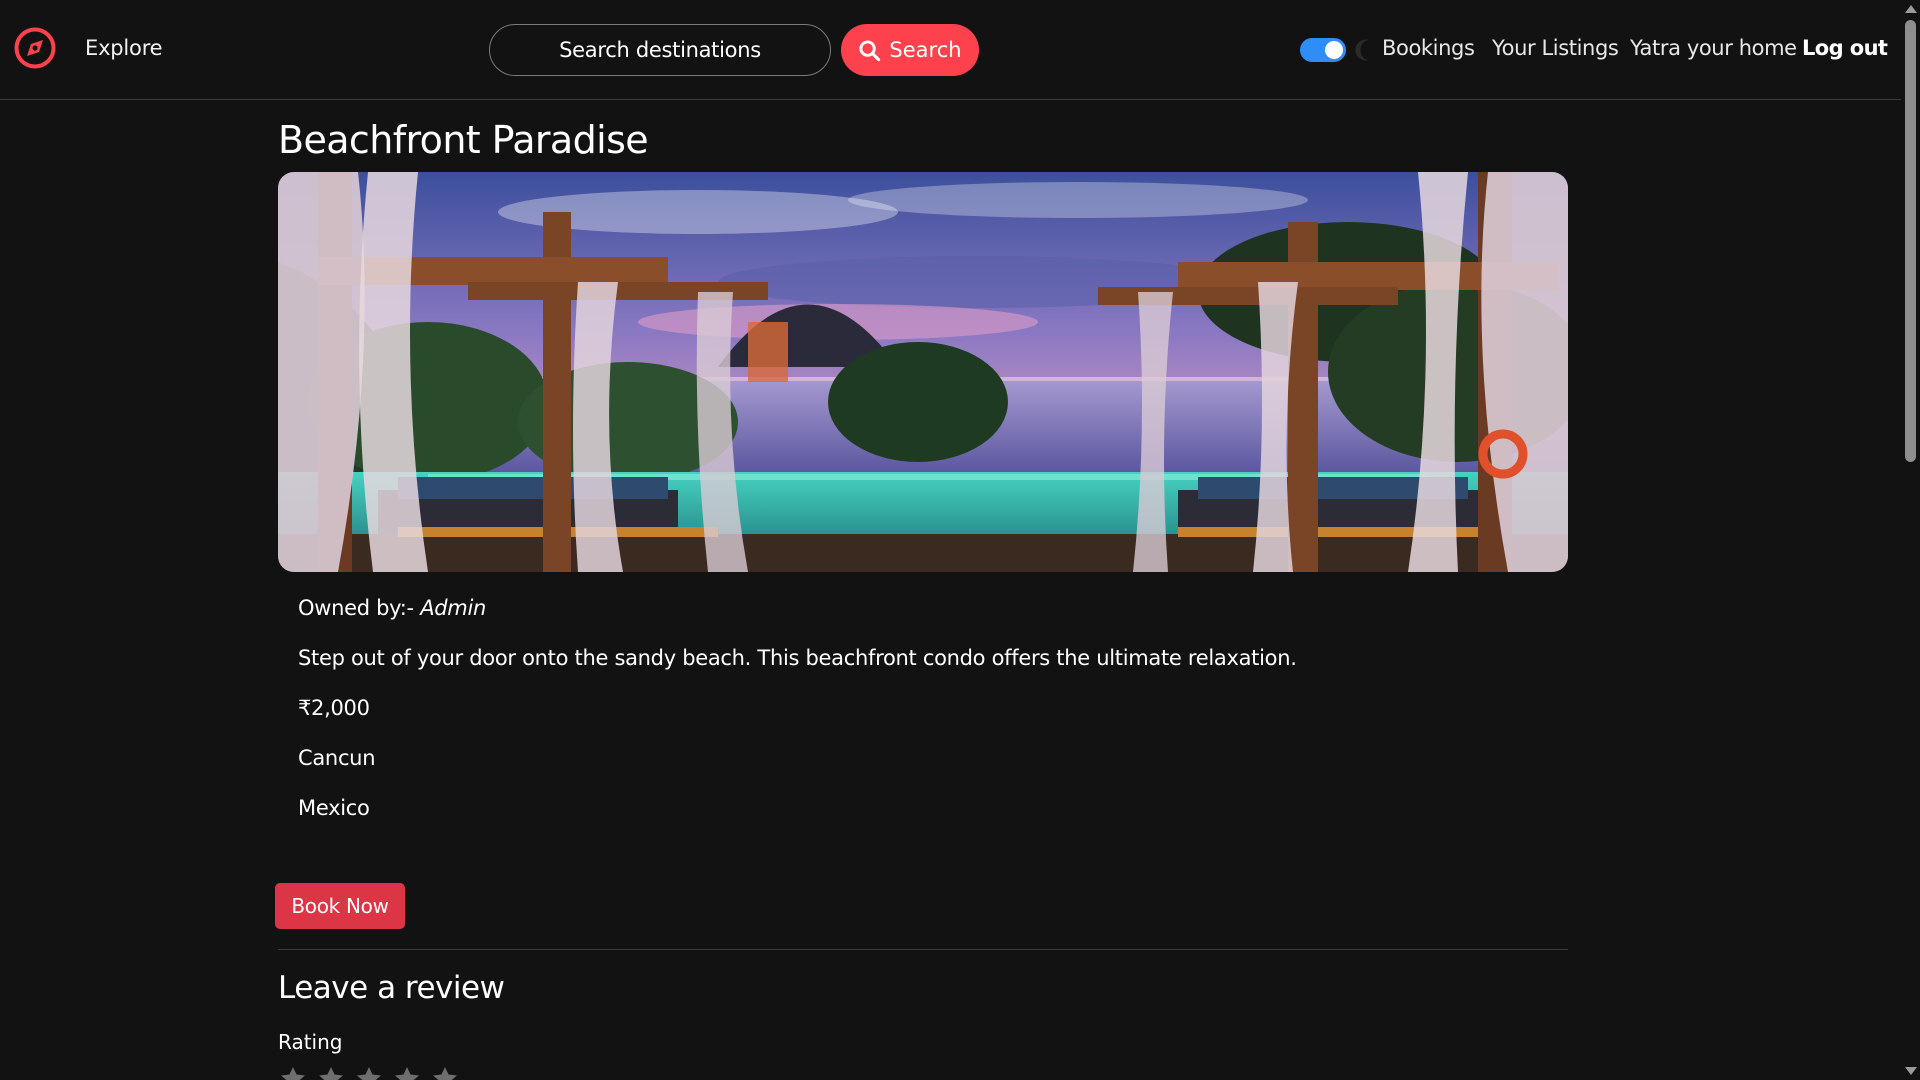 This screenshot has width=1920, height=1080. What do you see at coordinates (660, 50) in the screenshot?
I see `search-input` at bounding box center [660, 50].